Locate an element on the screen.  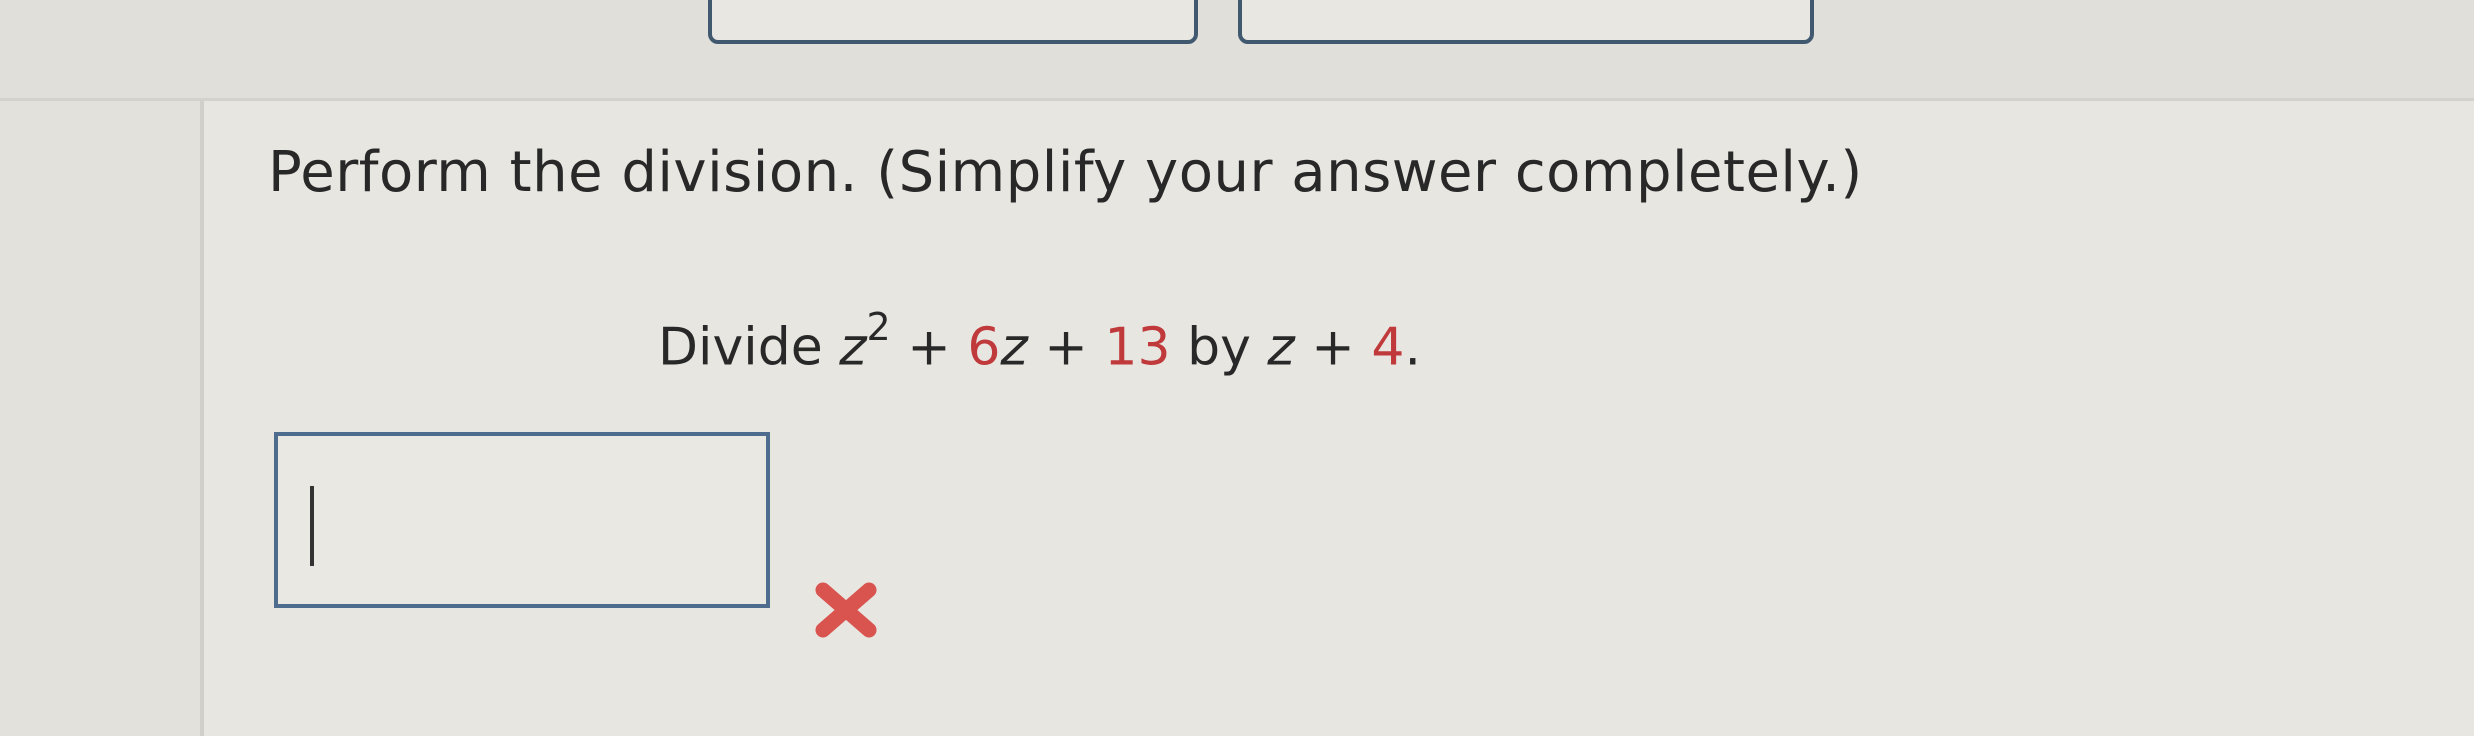
x-mark-icon is located at coordinates (846, 610).